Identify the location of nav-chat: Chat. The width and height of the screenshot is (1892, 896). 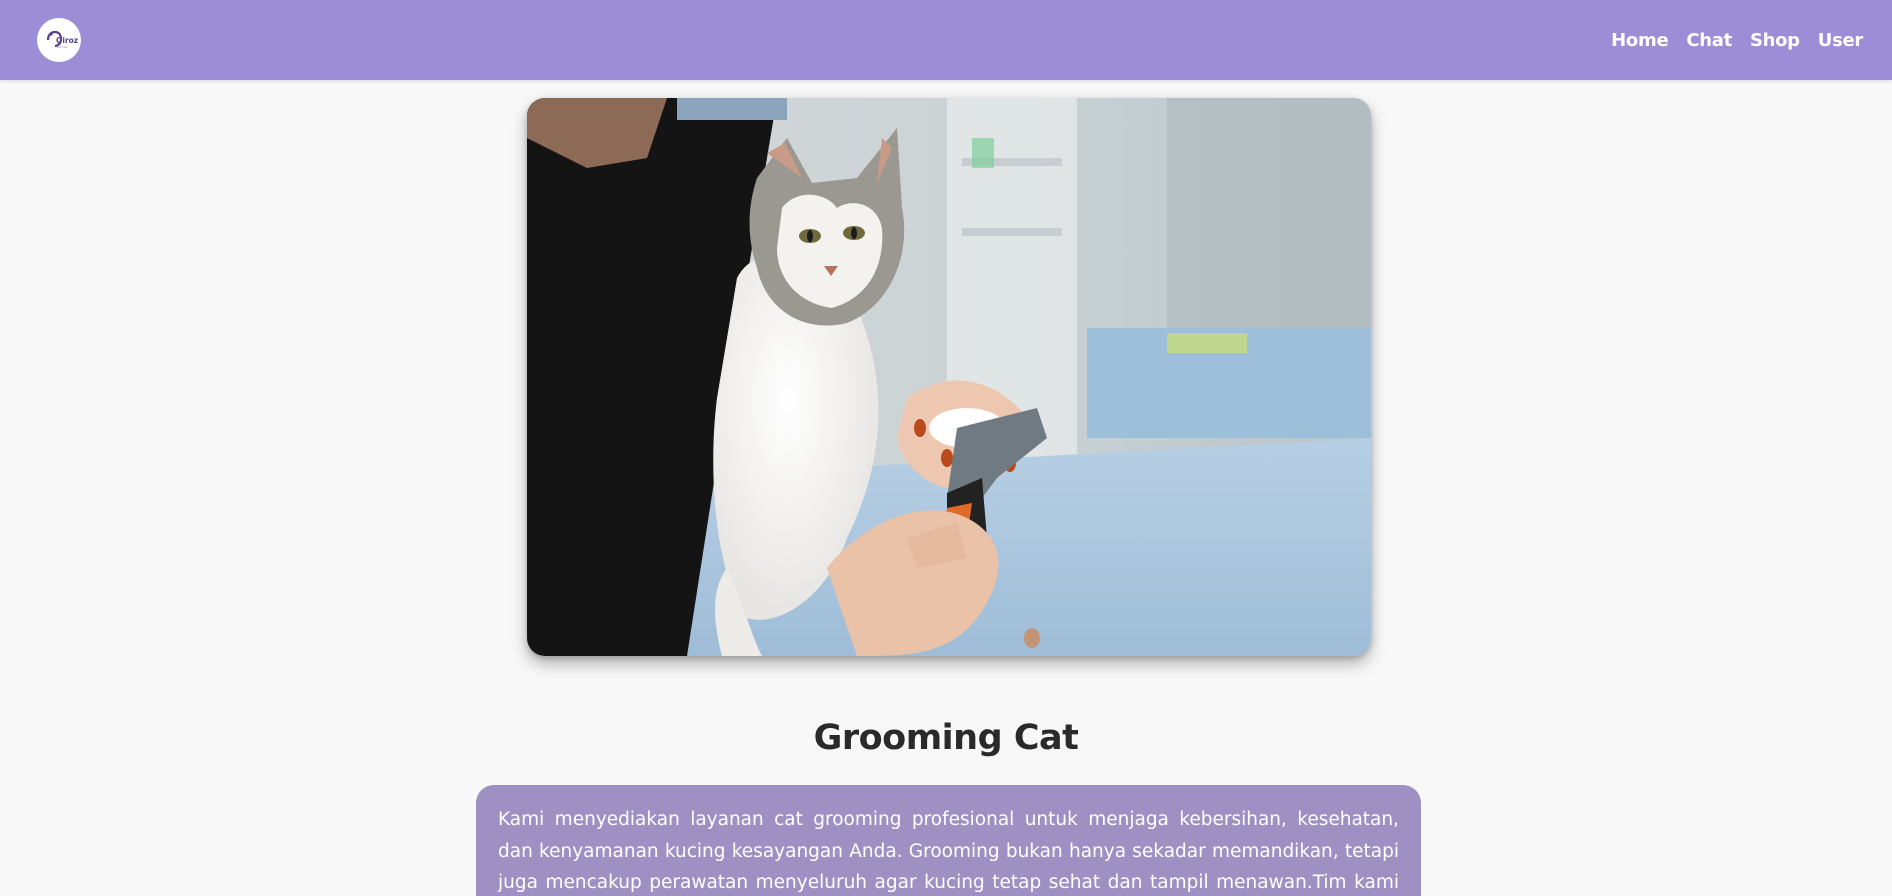
(1709, 40).